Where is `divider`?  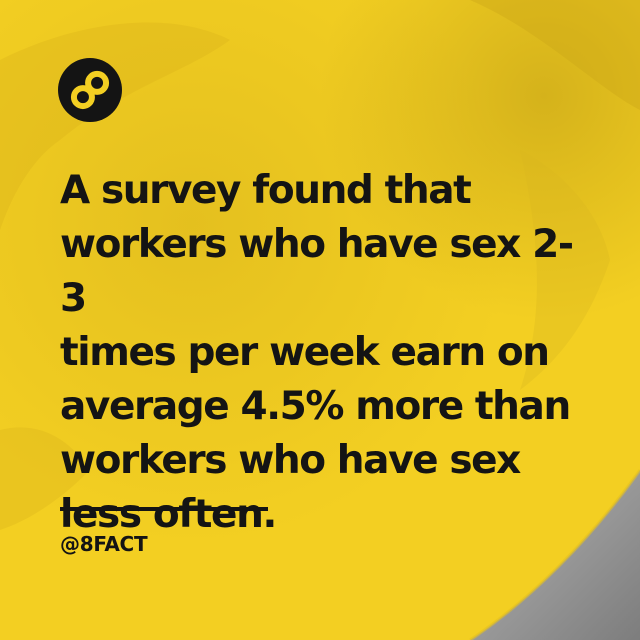 divider is located at coordinates (164, 509).